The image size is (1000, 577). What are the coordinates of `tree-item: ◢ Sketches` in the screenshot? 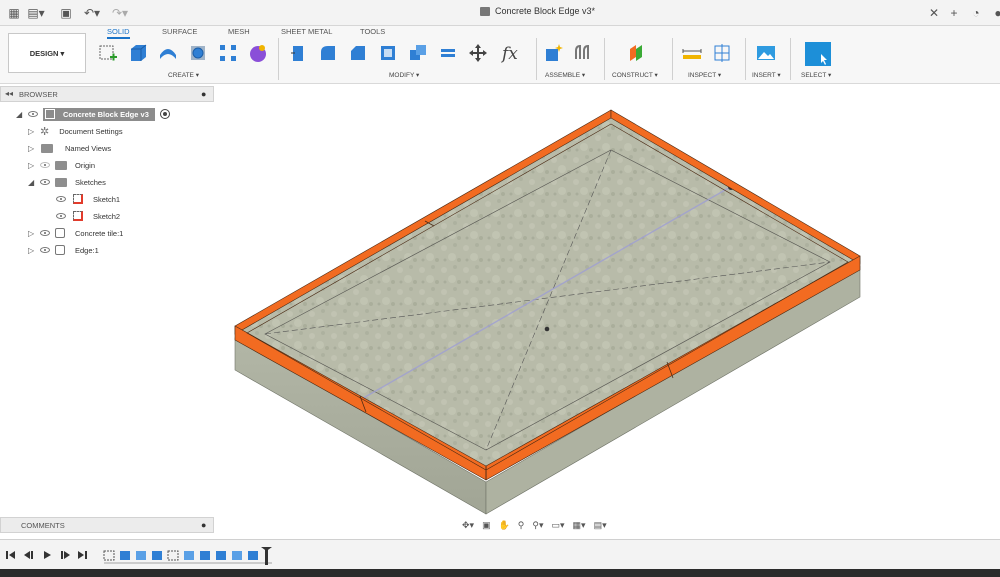 It's located at (67, 182).